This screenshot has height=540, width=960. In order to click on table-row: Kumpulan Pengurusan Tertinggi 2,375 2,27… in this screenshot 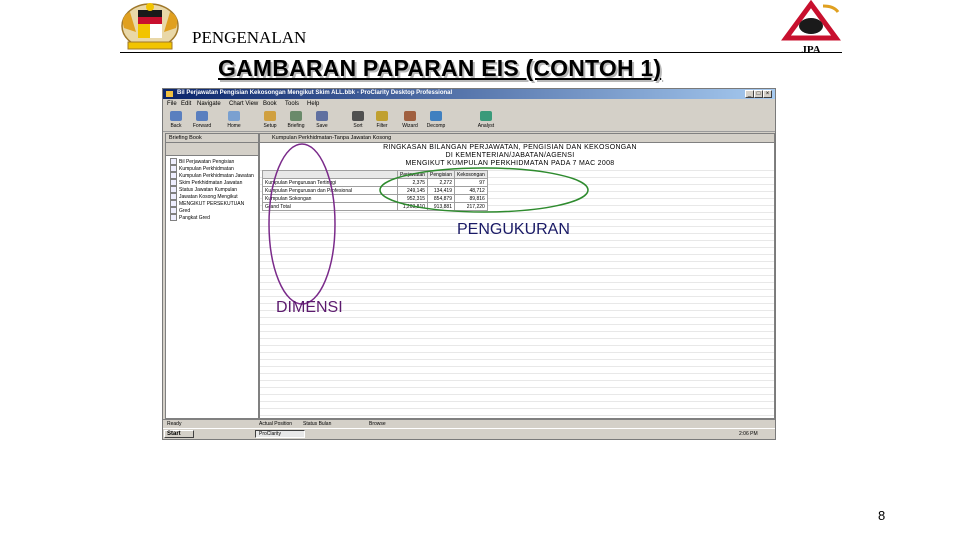, I will do `click(375, 182)`.